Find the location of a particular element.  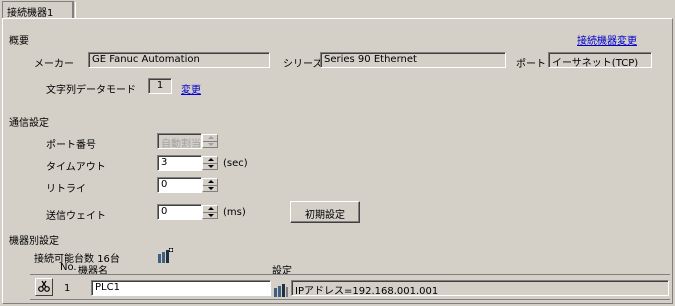

comm-heading: 通信設定 is located at coordinates (29, 123).